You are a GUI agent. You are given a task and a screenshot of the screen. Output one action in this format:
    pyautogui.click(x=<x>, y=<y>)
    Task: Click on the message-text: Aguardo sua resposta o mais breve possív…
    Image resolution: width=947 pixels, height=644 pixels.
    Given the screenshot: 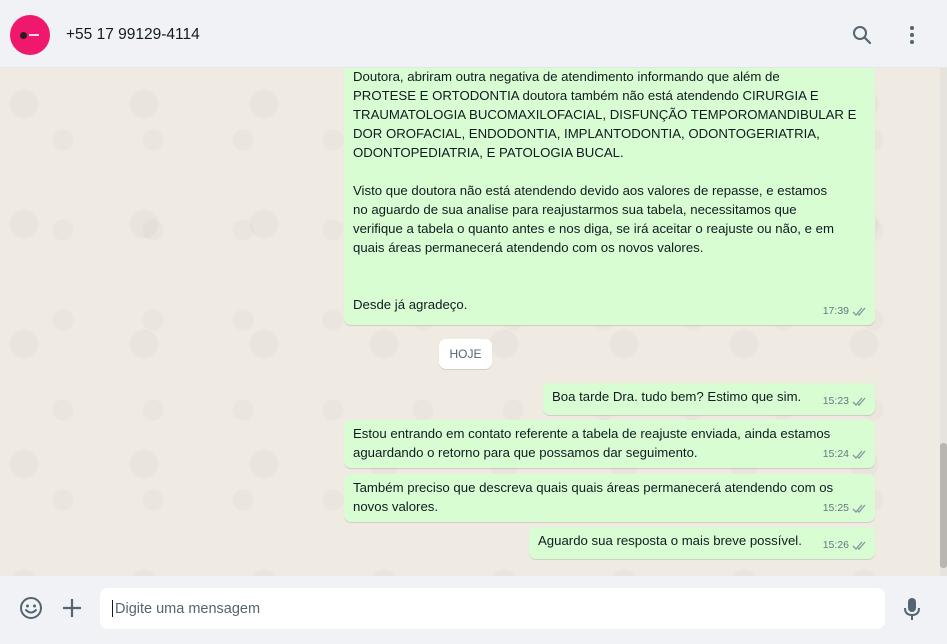 What is the action you would take?
    pyautogui.click(x=670, y=540)
    